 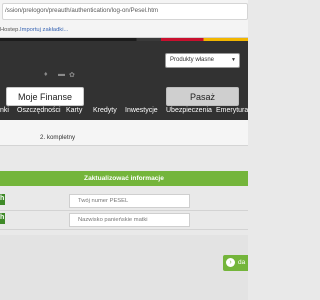 I want to click on nav-item-oszczednosci: Oszczędności, so click(x=39, y=110).